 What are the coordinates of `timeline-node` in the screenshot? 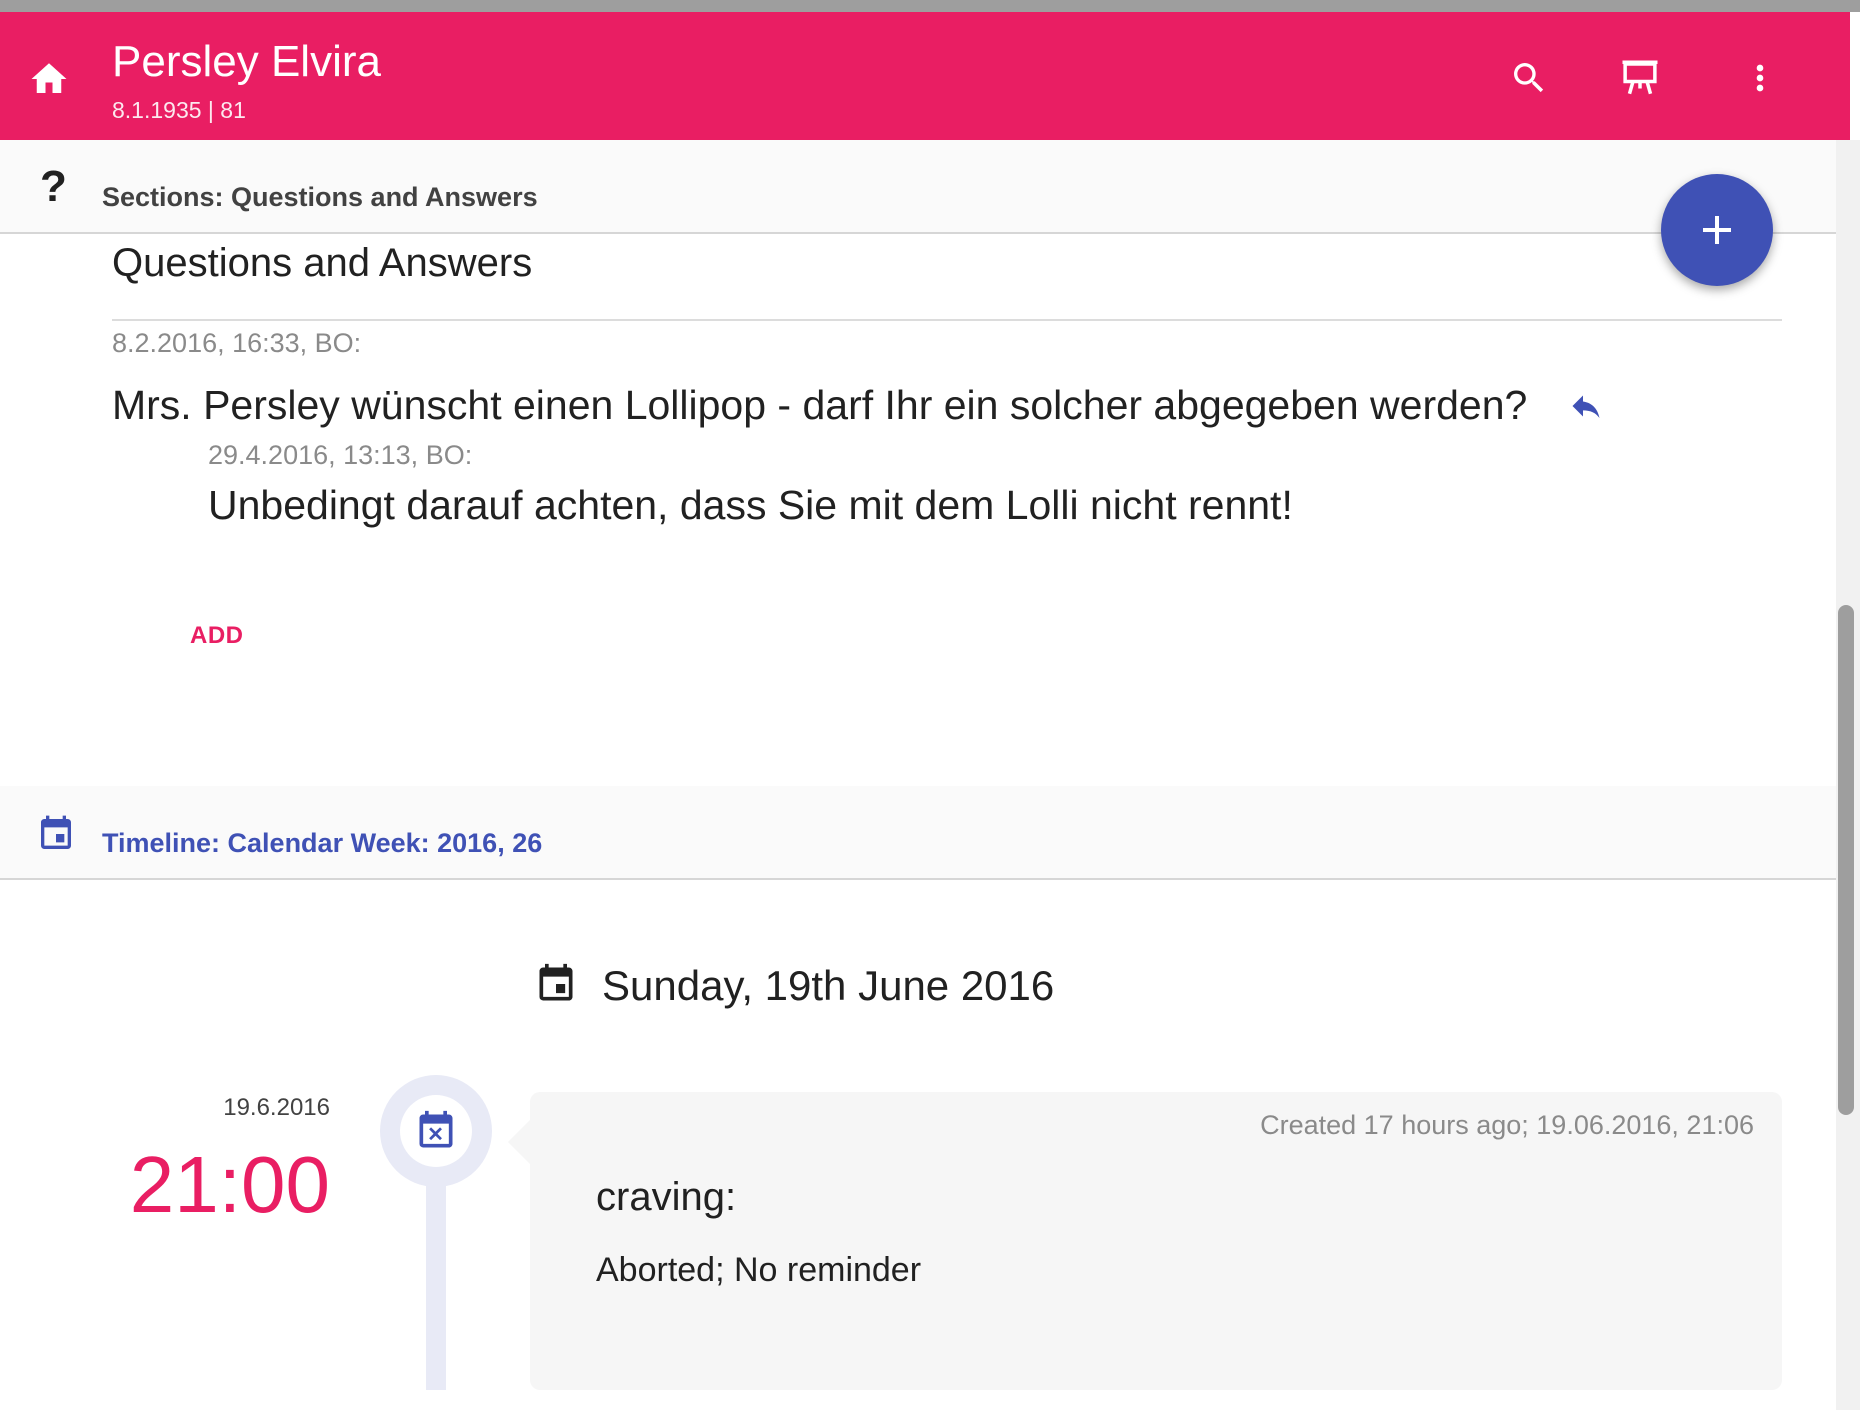 It's located at (436, 1131).